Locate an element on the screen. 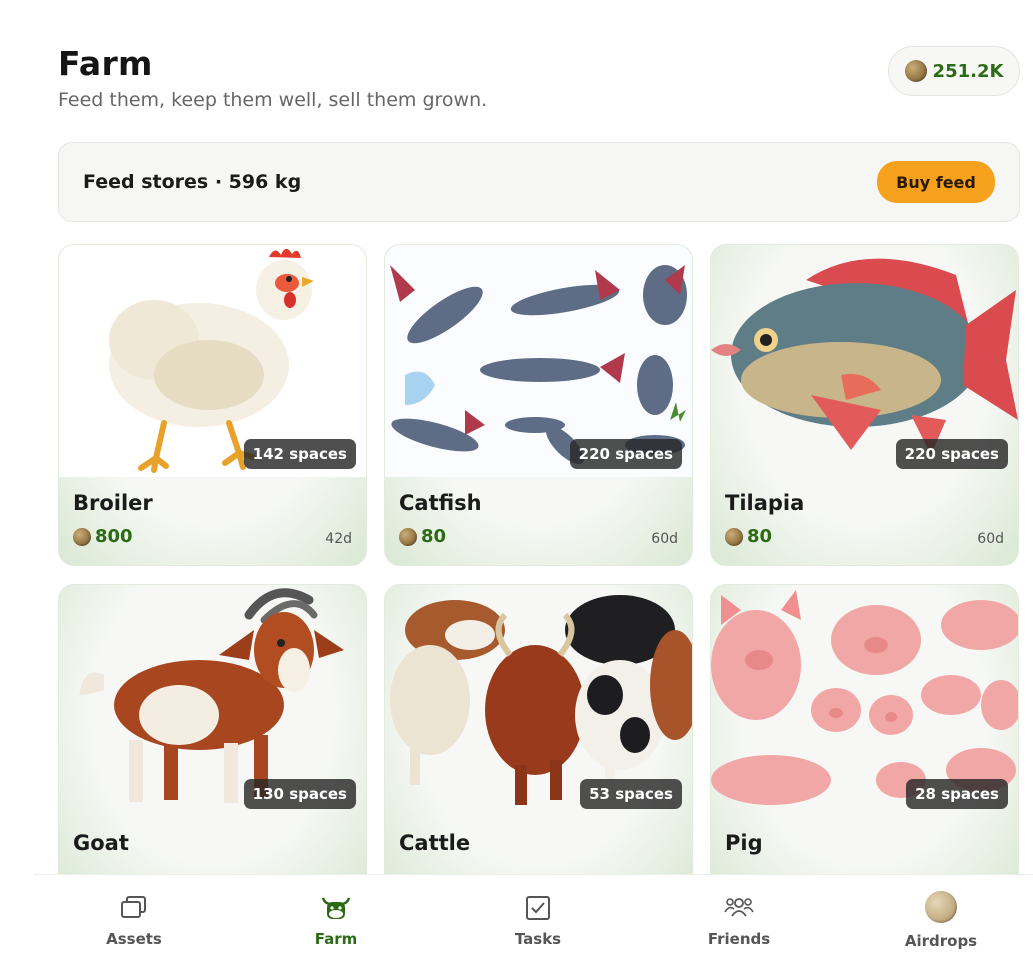 Image resolution: width=1033 pixels, height=963 pixels. bottom-nav: Assets Farm Tasks Friends Airdrops is located at coordinates (533, 918).